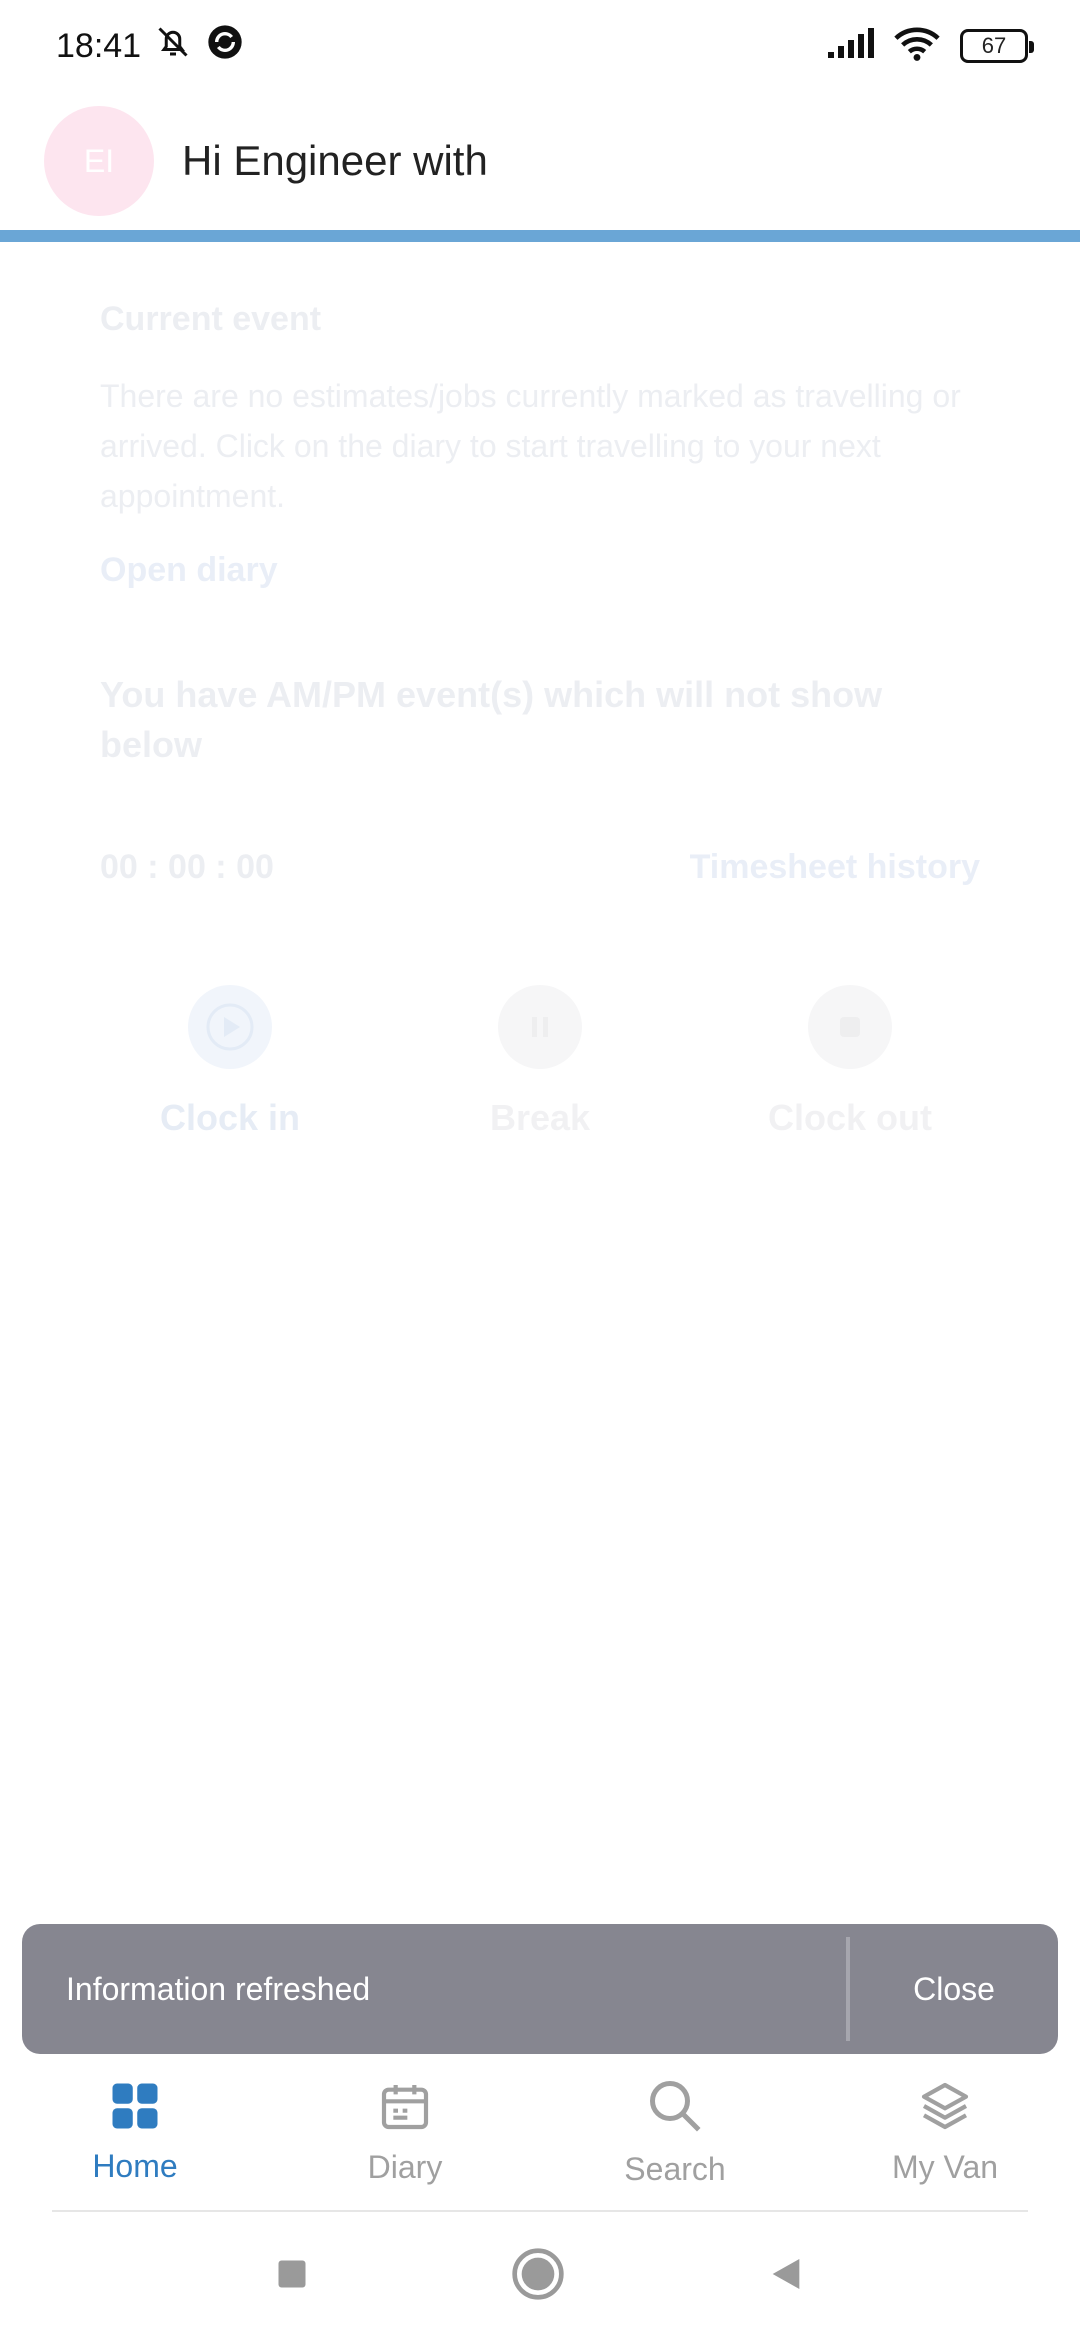 The height and width of the screenshot is (2340, 1080). I want to click on status-bar: 18:41 67, so click(540, 46).